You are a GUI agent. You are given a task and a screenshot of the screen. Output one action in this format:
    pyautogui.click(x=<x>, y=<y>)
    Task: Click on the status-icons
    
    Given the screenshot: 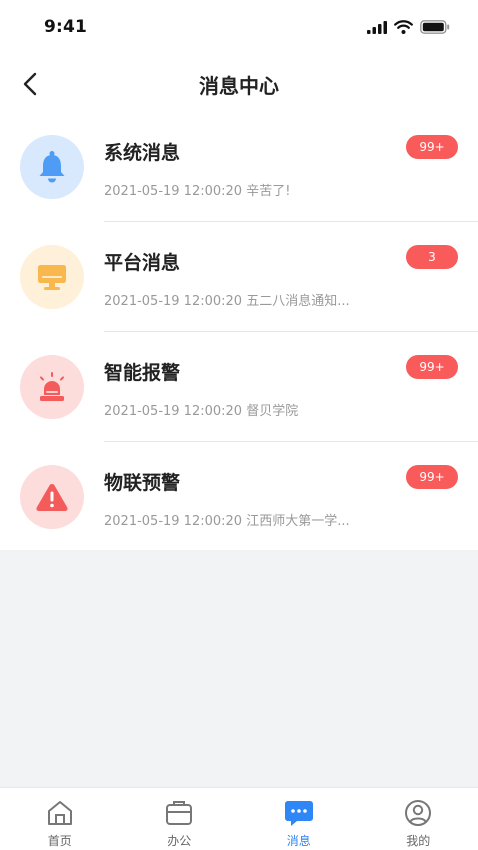 What is the action you would take?
    pyautogui.click(x=408, y=27)
    